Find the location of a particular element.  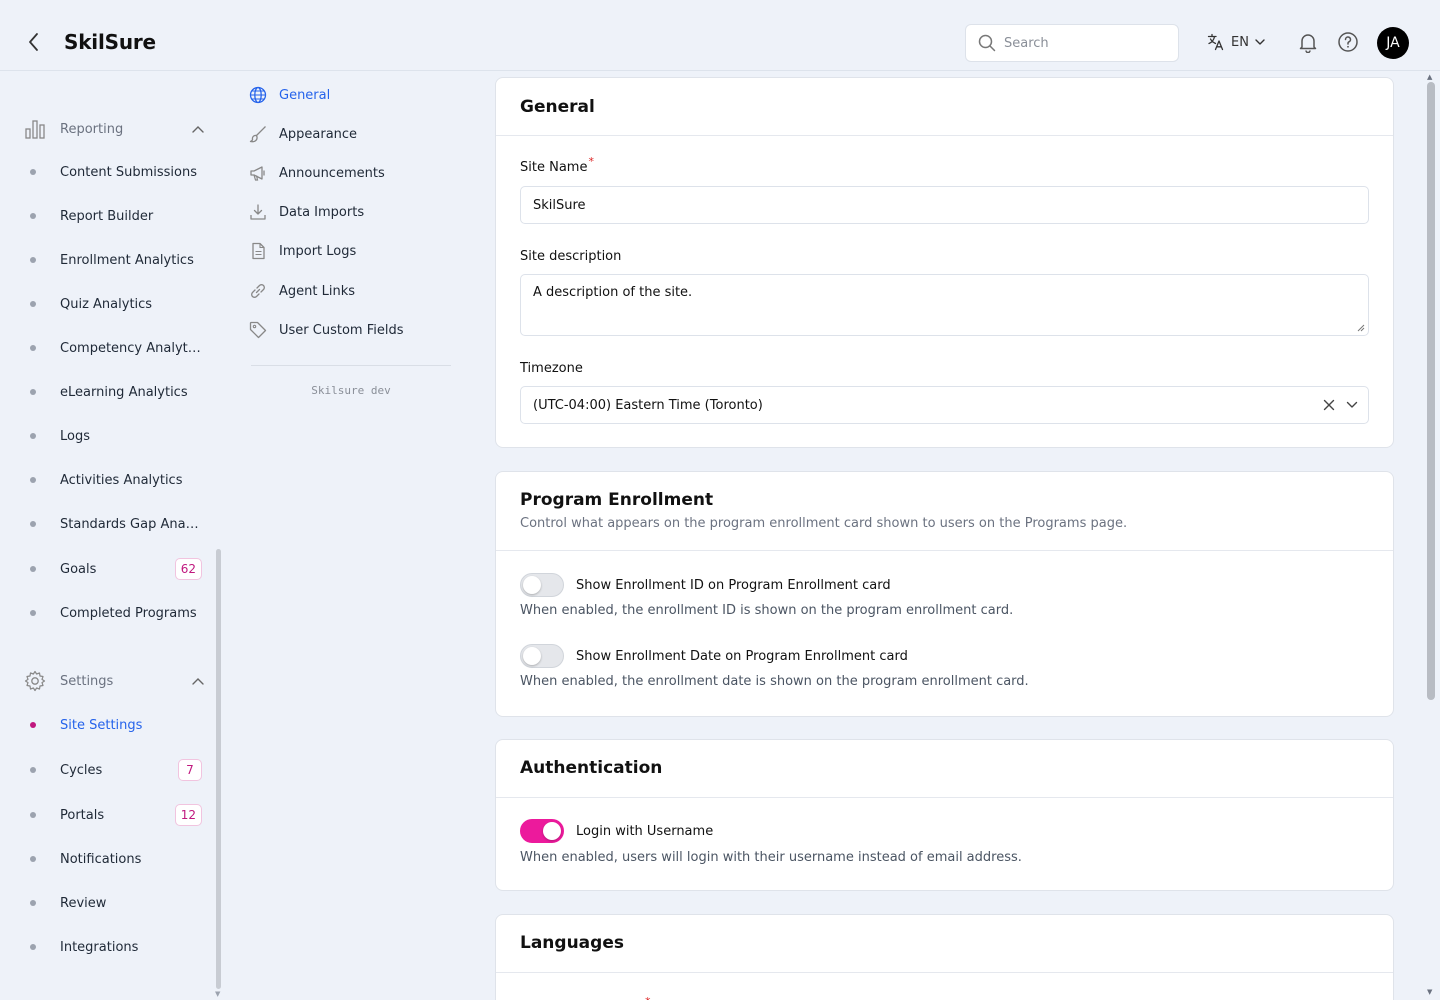

count-badge: 62 is located at coordinates (188, 569).